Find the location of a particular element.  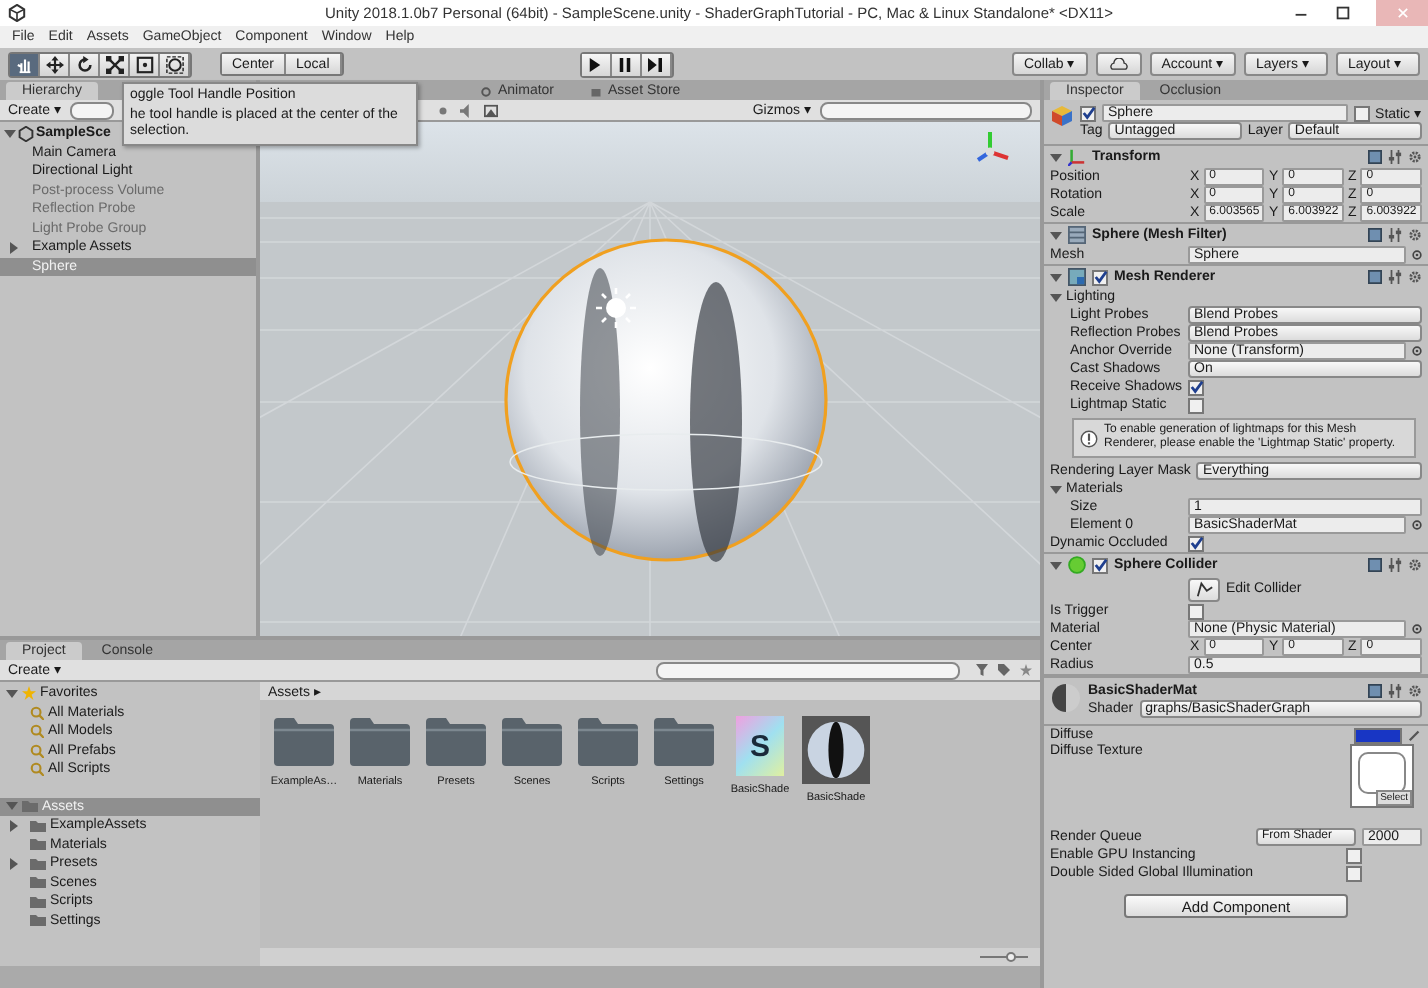

shader-glyph: S is located at coordinates (759, 746).